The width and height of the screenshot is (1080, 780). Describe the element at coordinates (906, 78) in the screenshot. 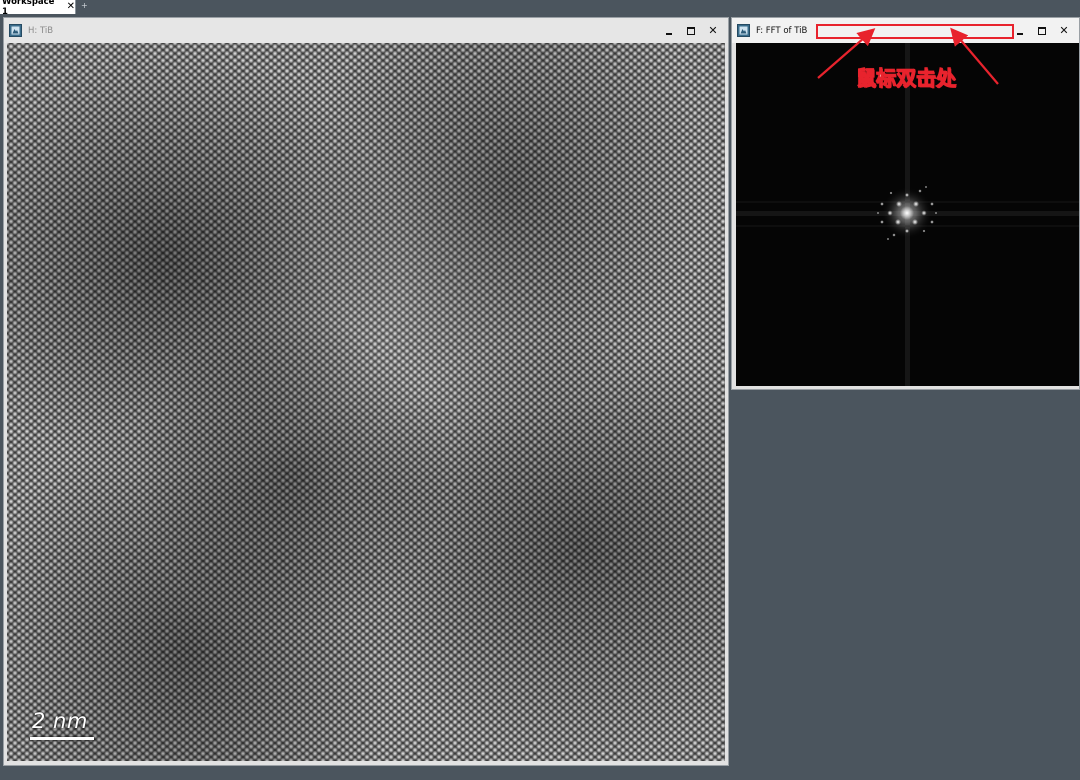

I see `annotation-caption: 鼠标双击处` at that location.